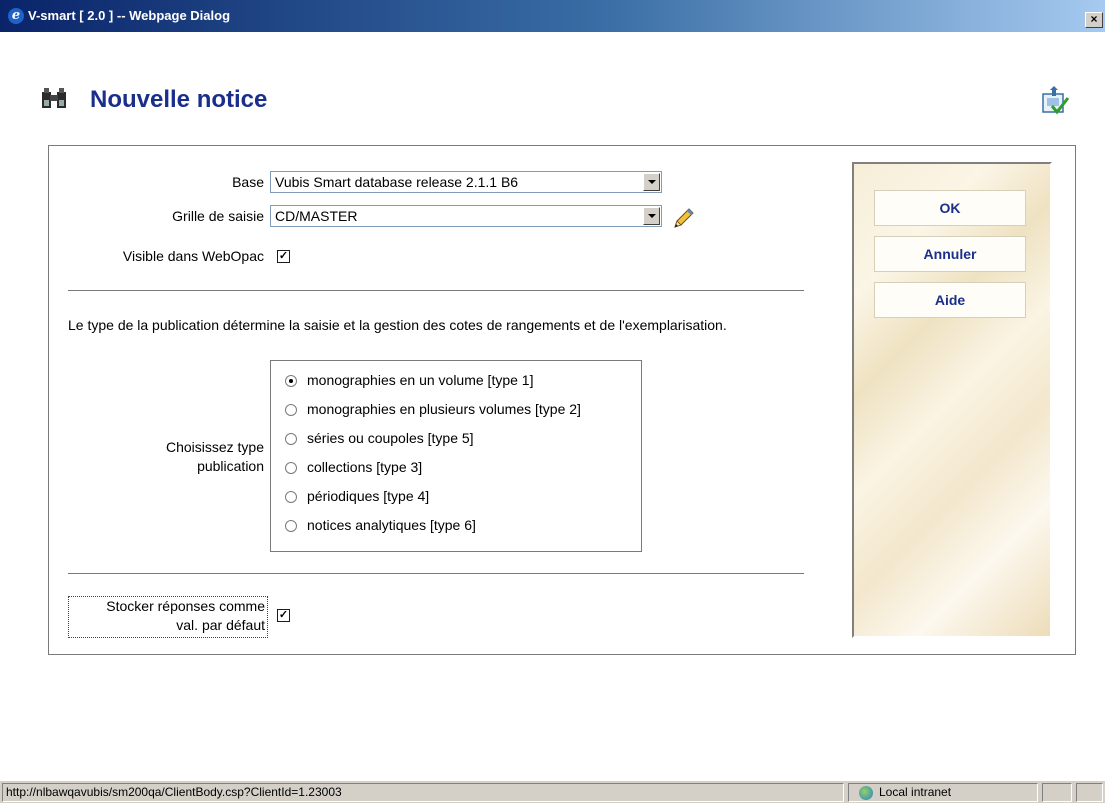 This screenshot has height=803, width=1105. What do you see at coordinates (952, 400) in the screenshot?
I see `button-panel: OK Annuler Aide` at bounding box center [952, 400].